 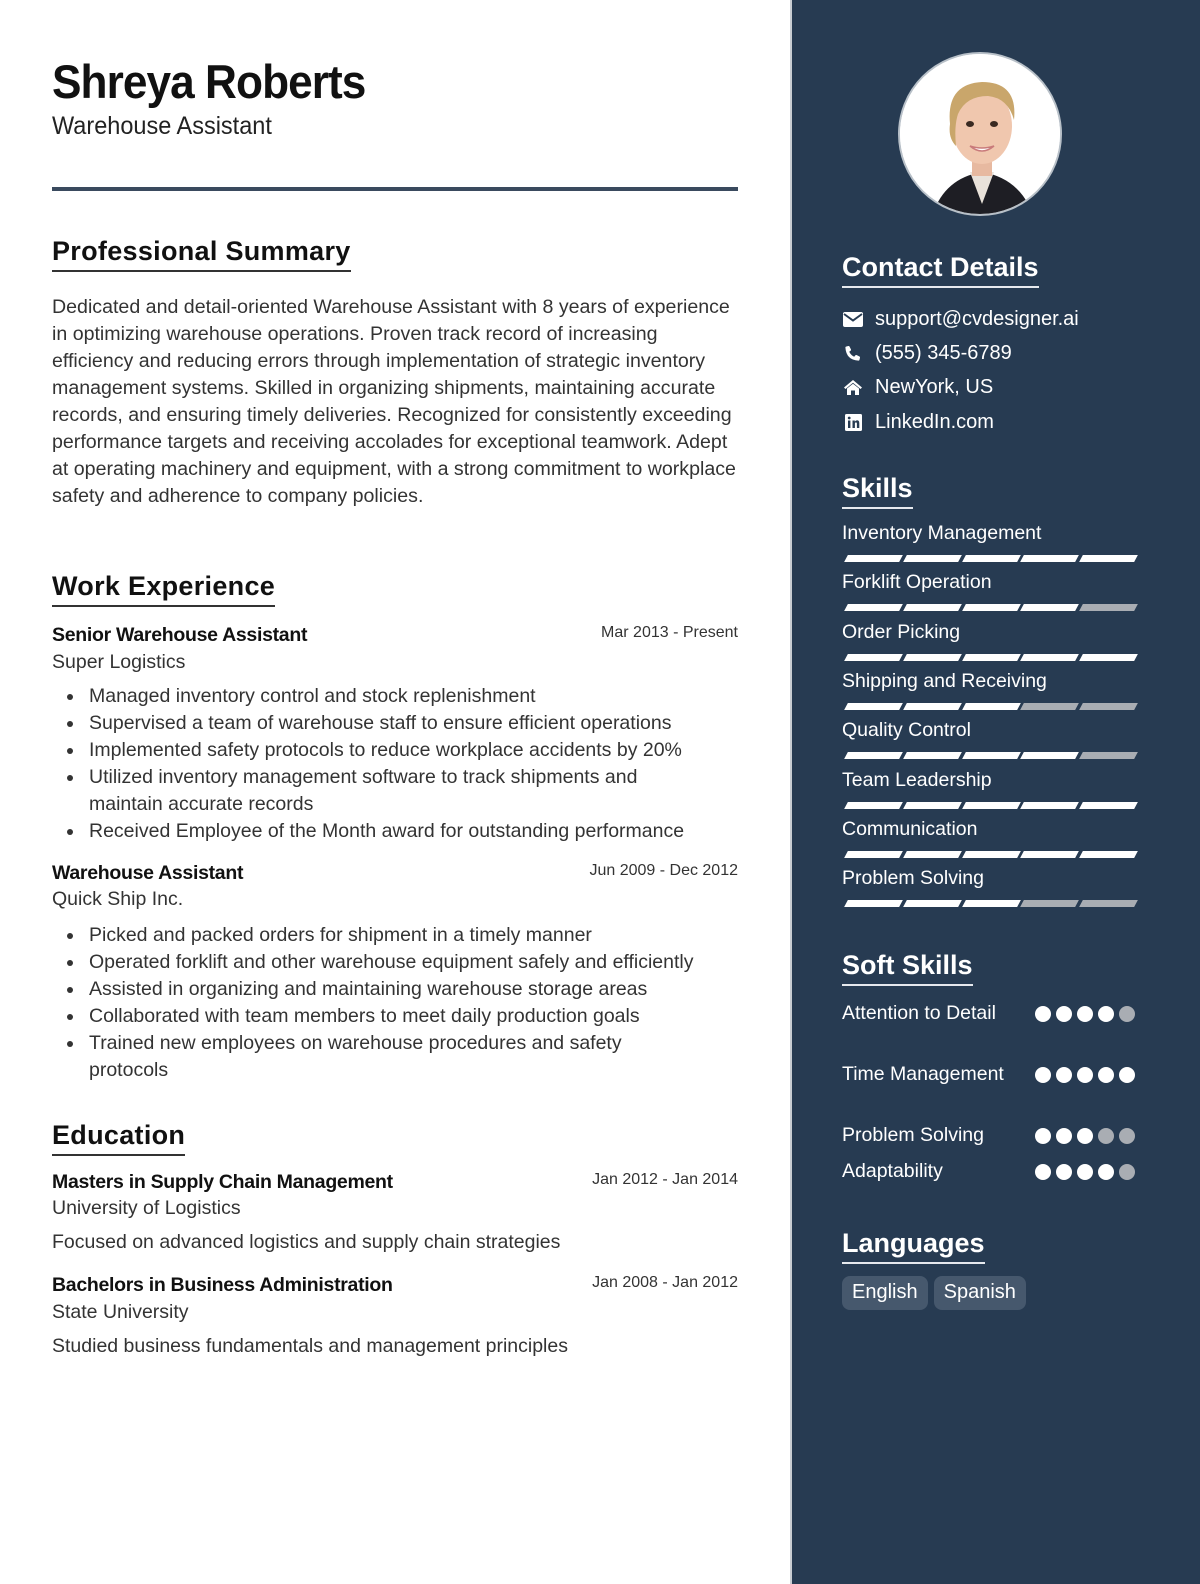 I want to click on soft-skill-label: Adaptability, so click(x=892, y=1171).